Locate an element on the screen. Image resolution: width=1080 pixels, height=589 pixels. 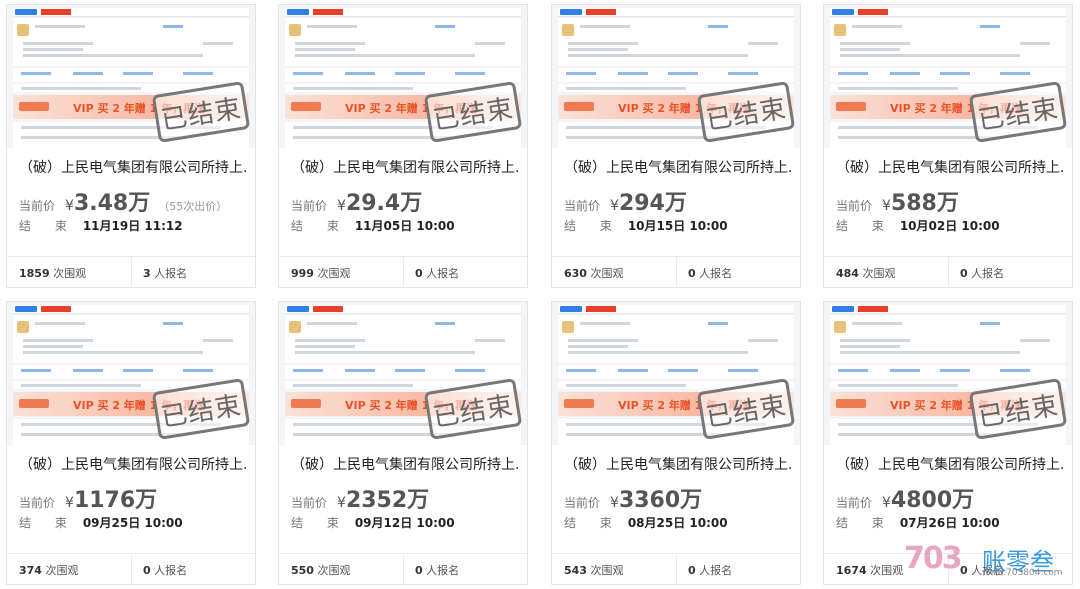
end-time: 10月02日 10:00 is located at coordinates (949, 226).